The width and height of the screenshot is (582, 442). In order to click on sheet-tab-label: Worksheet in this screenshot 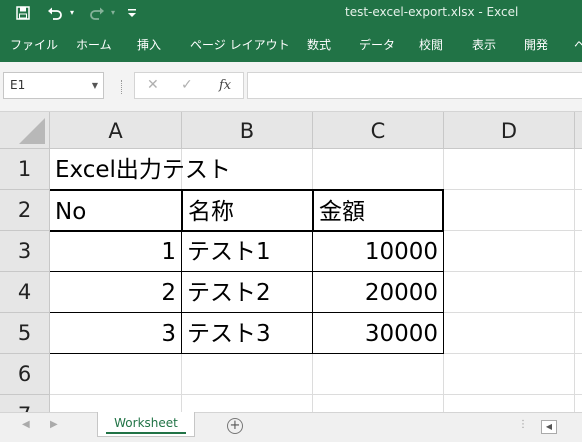, I will do `click(146, 423)`.